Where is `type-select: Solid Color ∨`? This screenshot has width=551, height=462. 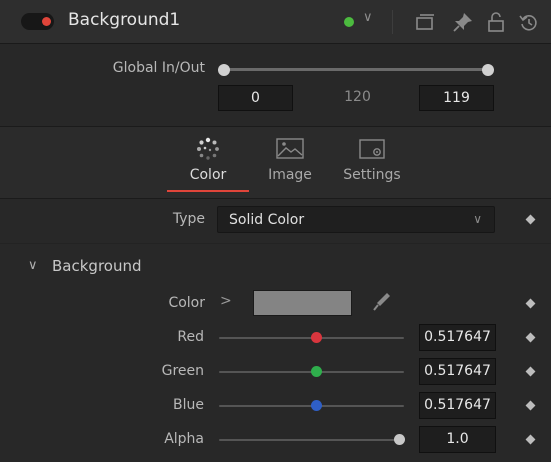
type-select: Solid Color ∨ is located at coordinates (356, 219).